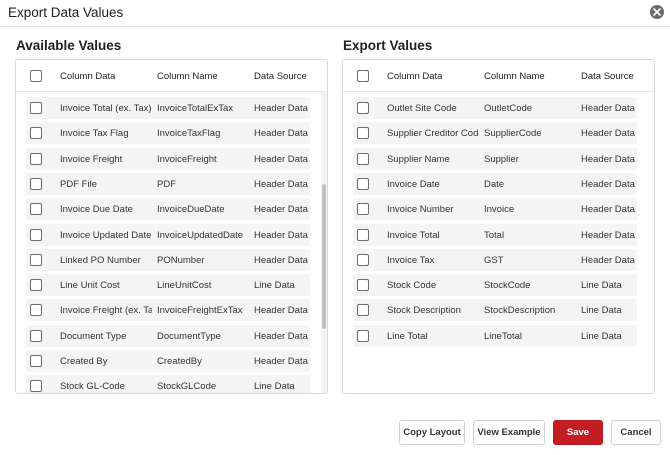 This screenshot has height=455, width=670. Describe the element at coordinates (189, 134) in the screenshot. I see `cell-column-name: InvoiceTaxFlag` at that location.